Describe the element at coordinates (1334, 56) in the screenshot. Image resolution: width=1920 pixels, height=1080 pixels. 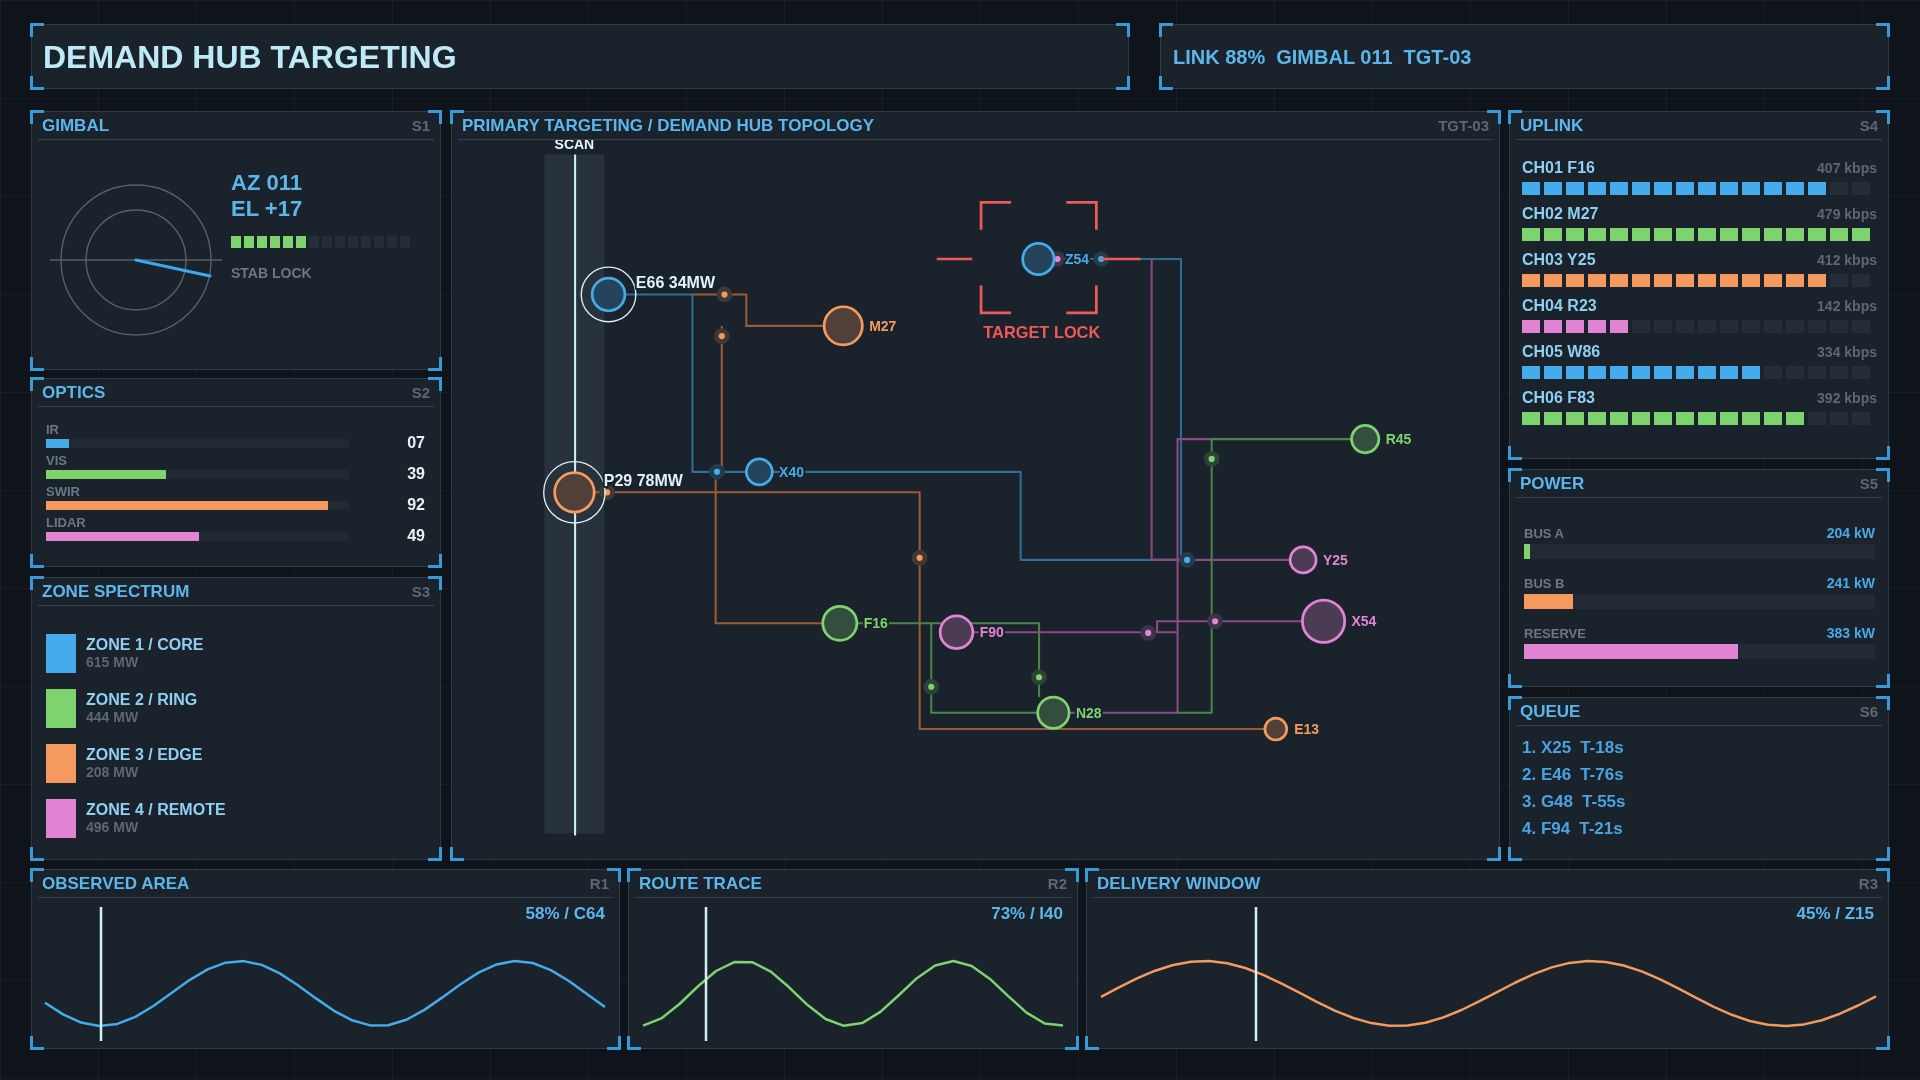
I see `status-item: GIMBAL 011` at that location.